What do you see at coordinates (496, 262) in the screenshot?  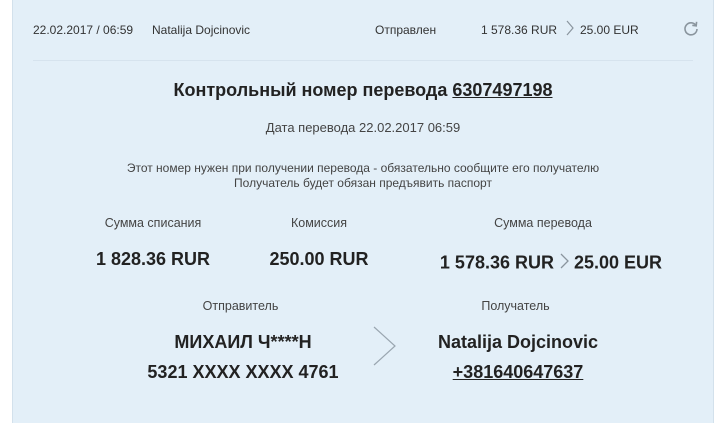 I see `transfer-amount-from: 1 578.36 RUR` at bounding box center [496, 262].